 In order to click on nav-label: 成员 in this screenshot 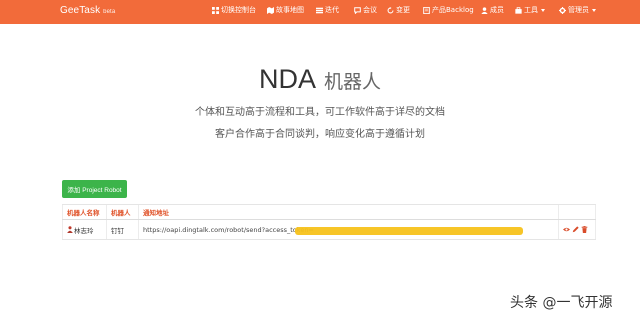, I will do `click(497, 10)`.